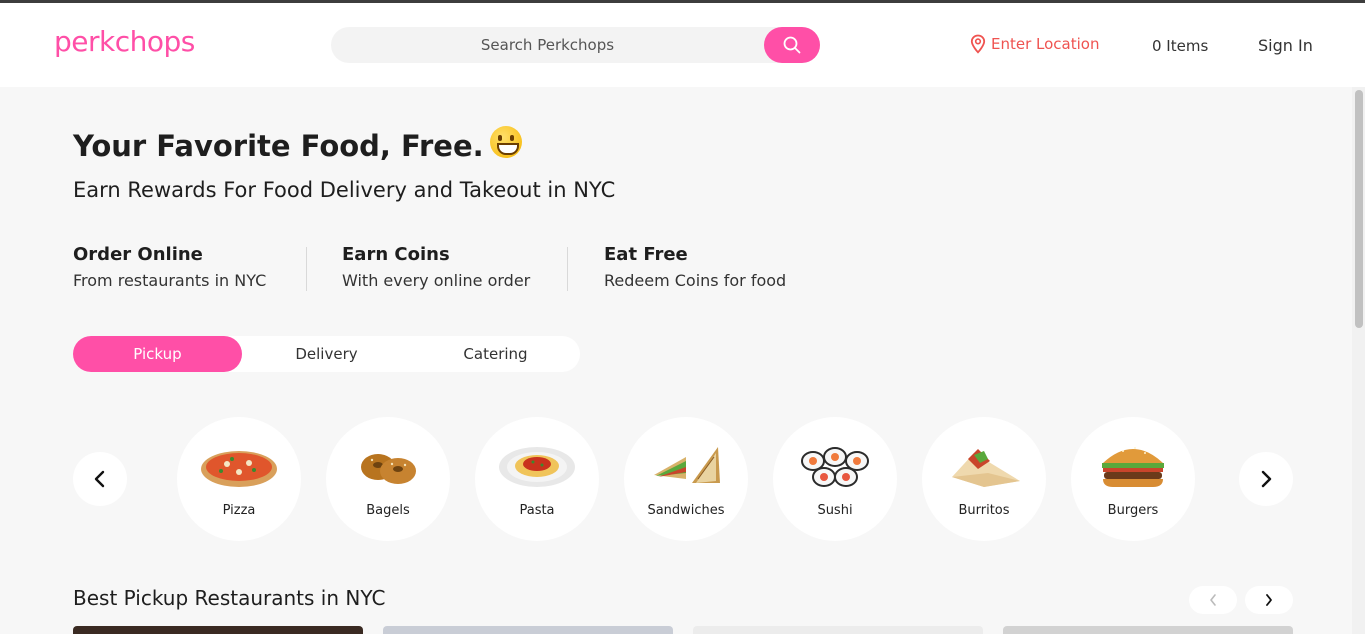 Image resolution: width=1365 pixels, height=634 pixels. Describe the element at coordinates (396, 254) in the screenshot. I see `feature-title: Earn Coins` at that location.